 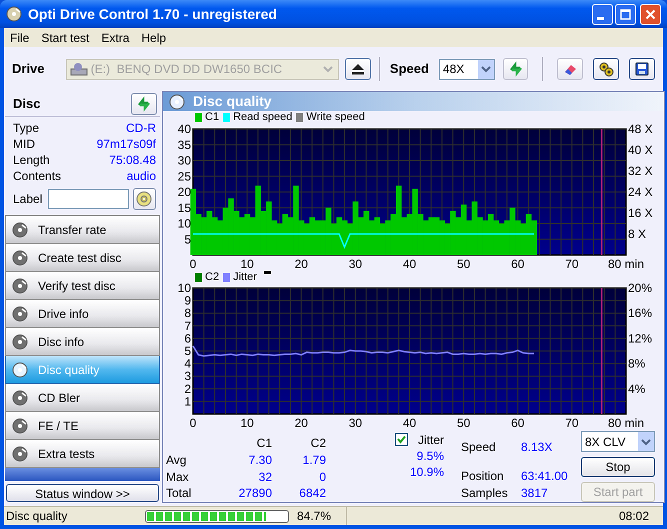 What do you see at coordinates (483, 476) in the screenshot?
I see `info-label: Position` at bounding box center [483, 476].